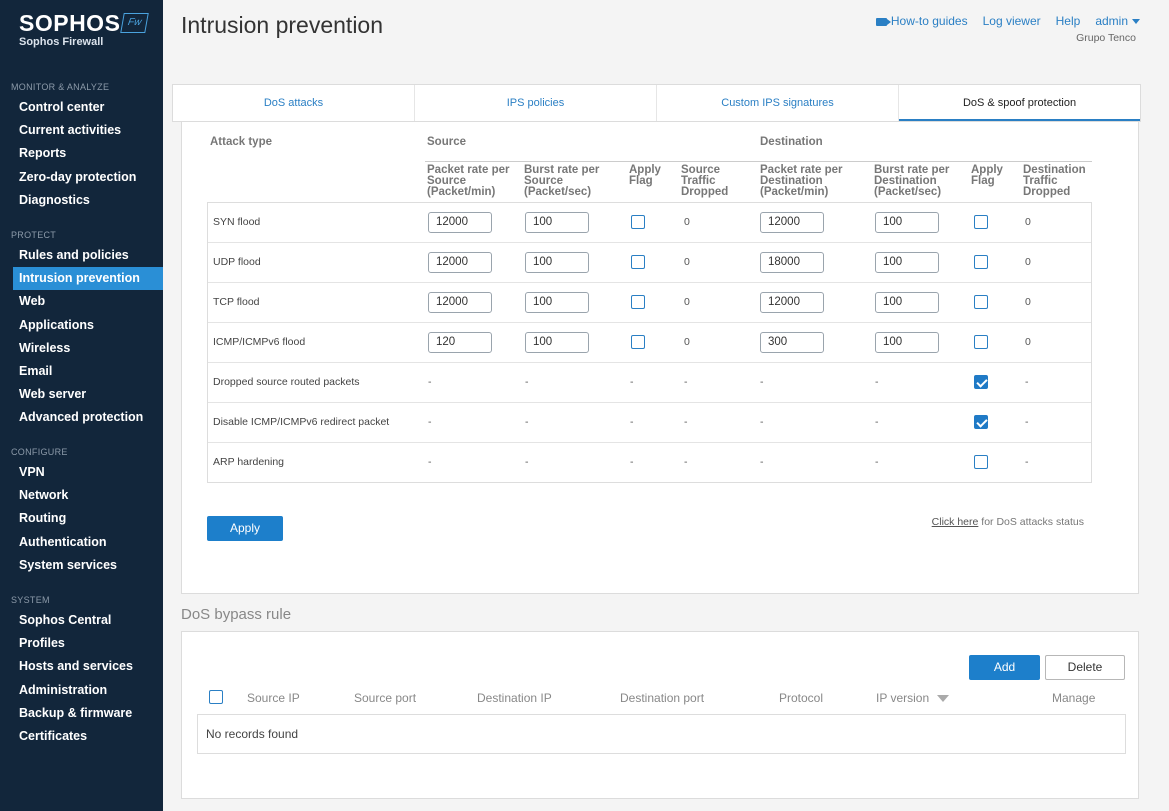  I want to click on sidebar-item-zero-day-protection: Zero-day protection, so click(88, 177).